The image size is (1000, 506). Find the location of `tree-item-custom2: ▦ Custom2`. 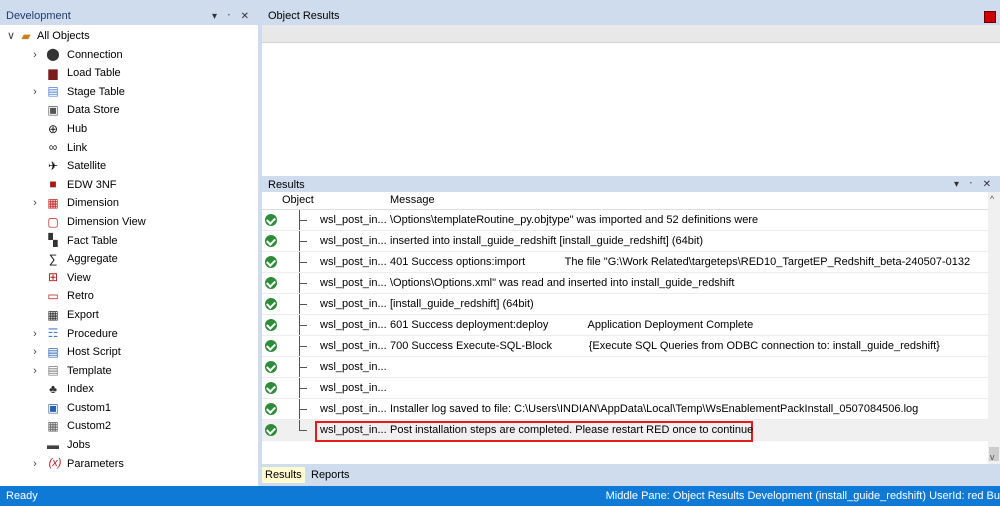

tree-item-custom2: ▦ Custom2 is located at coordinates (129, 426).